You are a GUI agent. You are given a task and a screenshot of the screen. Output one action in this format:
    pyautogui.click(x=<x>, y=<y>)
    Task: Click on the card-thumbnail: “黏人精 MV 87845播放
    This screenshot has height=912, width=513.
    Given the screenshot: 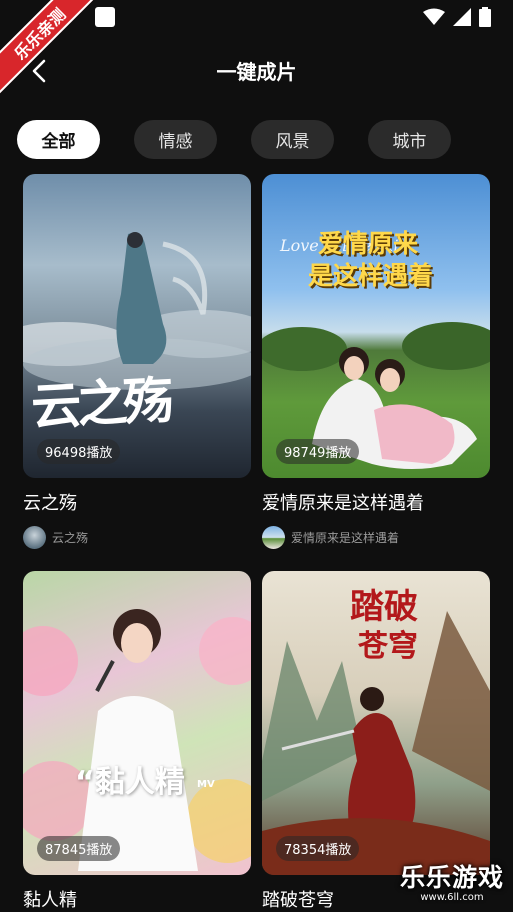 What is the action you would take?
    pyautogui.click(x=137, y=723)
    